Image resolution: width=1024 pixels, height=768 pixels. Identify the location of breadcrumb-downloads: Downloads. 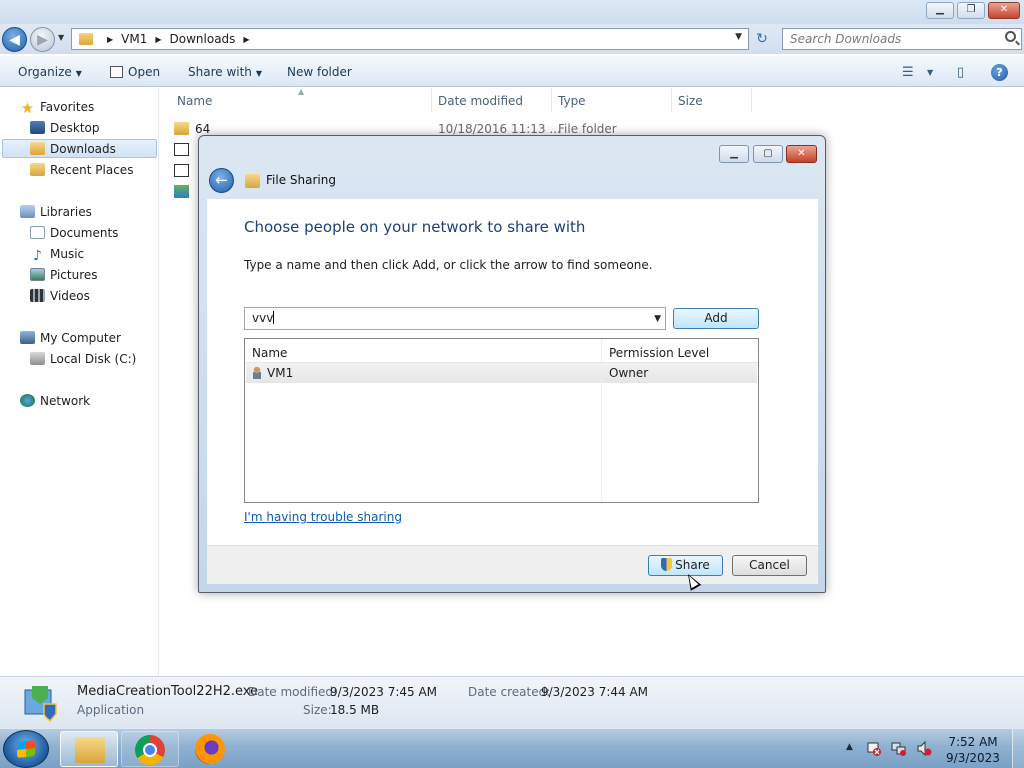
(203, 39).